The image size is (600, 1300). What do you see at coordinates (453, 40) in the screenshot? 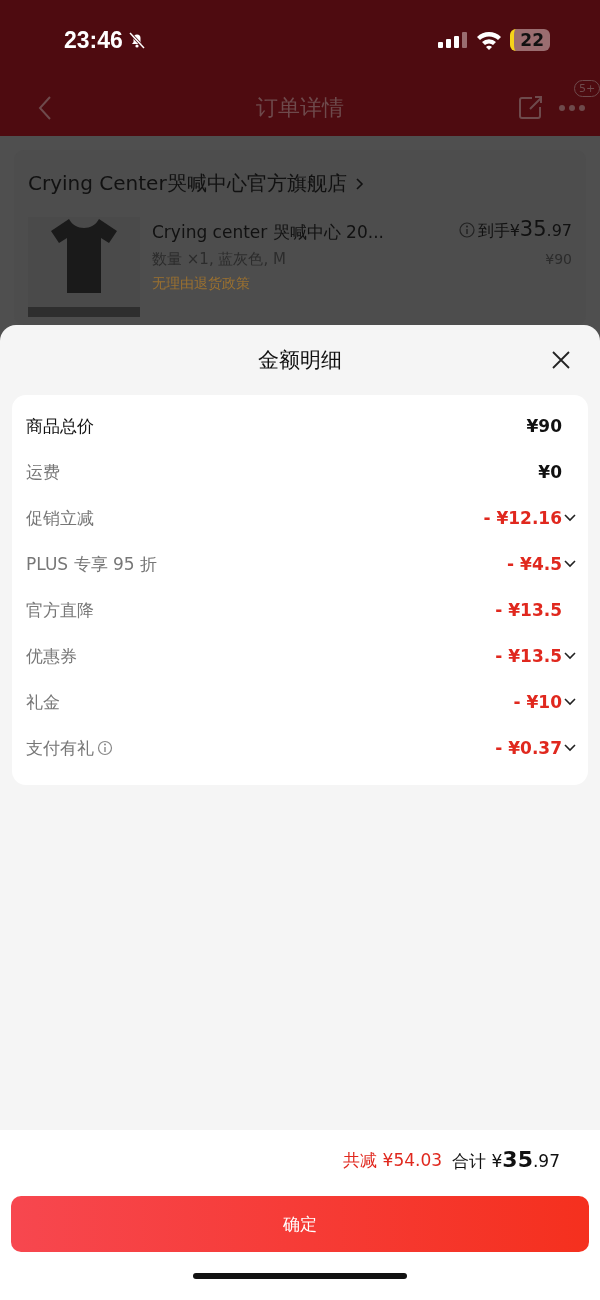
I see `signal-icon` at bounding box center [453, 40].